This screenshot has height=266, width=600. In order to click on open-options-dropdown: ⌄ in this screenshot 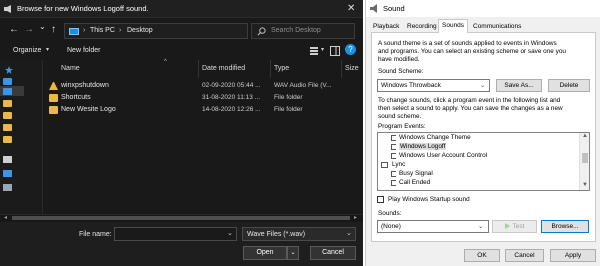, I will do `click(293, 253)`.